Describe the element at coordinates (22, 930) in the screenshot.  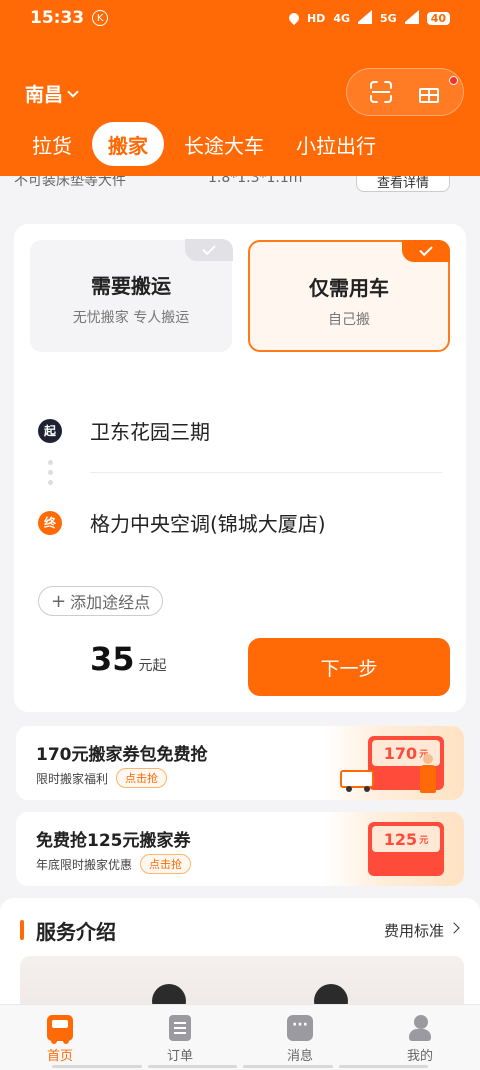
I see `section-accent-bar` at that location.